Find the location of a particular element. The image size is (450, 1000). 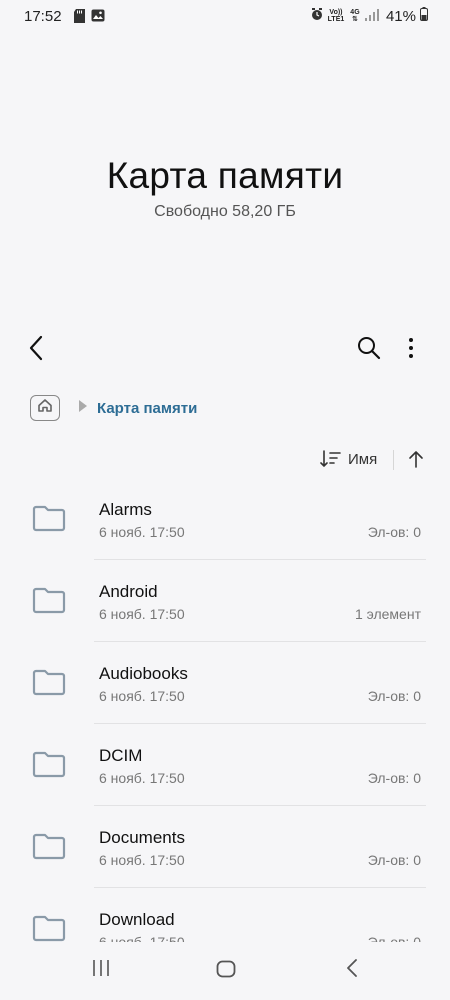

home-button-icon is located at coordinates (226, 971).